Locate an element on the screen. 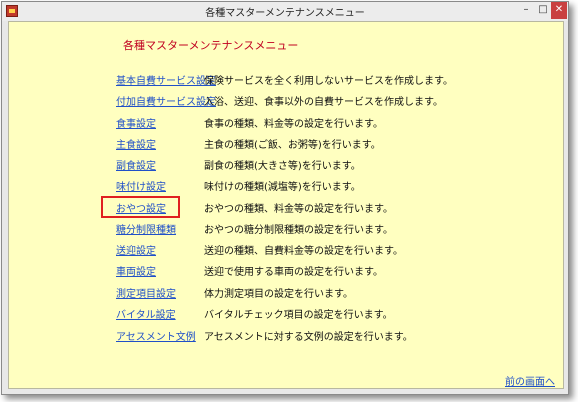  menu-link-additional-self-pay: 付加自費サービス設定 is located at coordinates (166, 100).